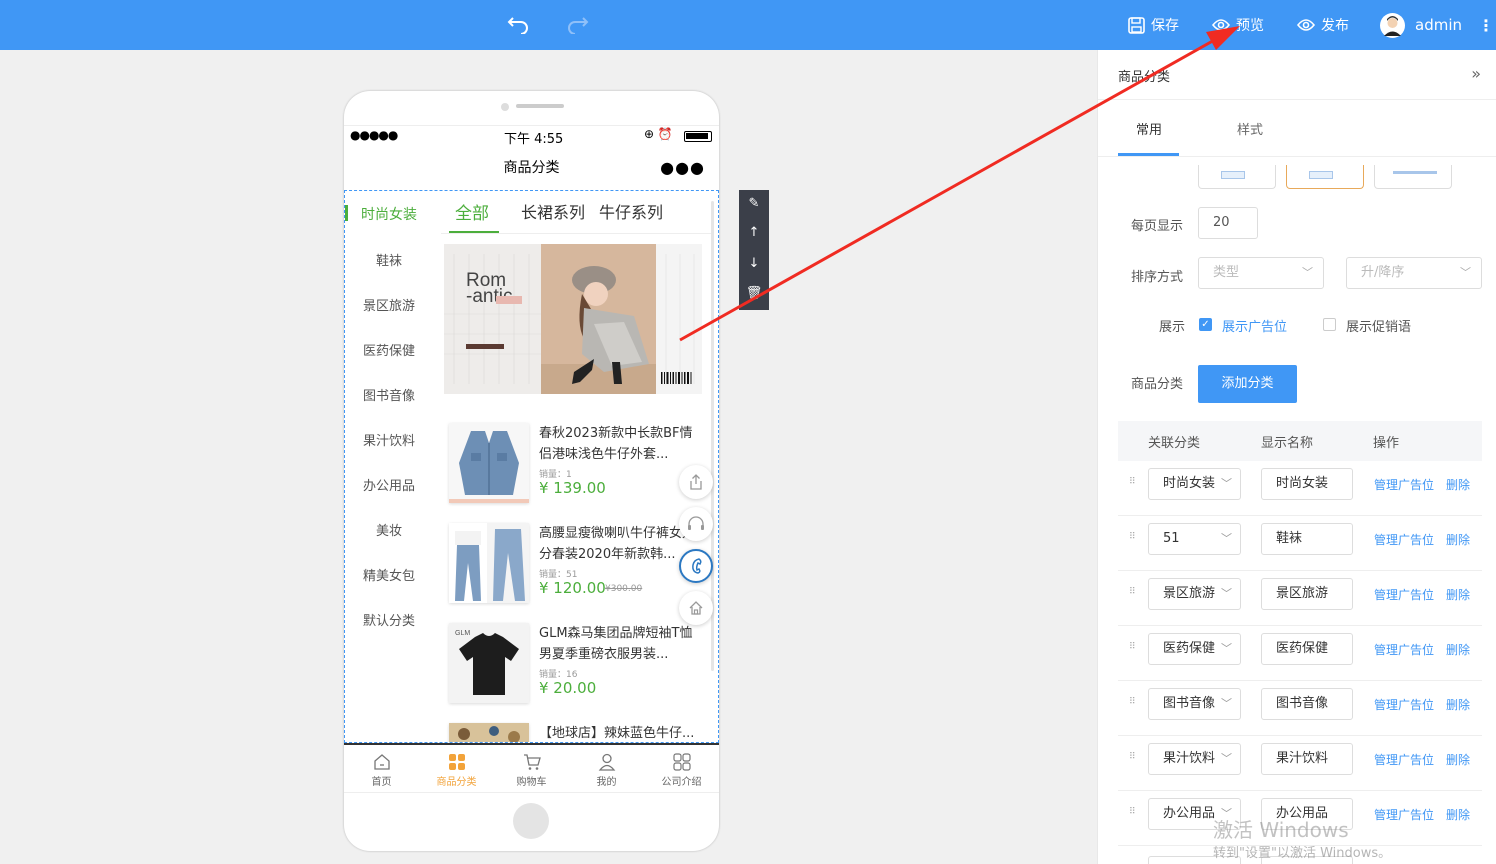 Image resolution: width=1496 pixels, height=864 pixels. What do you see at coordinates (1307, 649) in the screenshot?
I see `display-name-input: 医药保健` at bounding box center [1307, 649].